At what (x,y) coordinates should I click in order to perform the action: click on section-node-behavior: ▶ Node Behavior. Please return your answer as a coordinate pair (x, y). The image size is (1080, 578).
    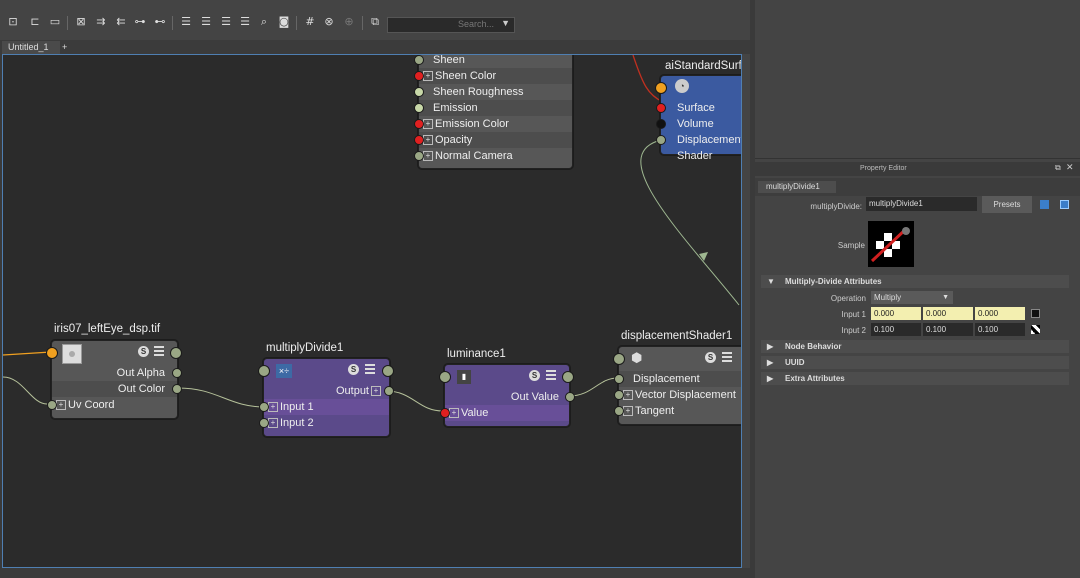
    Looking at the image, I should click on (915, 346).